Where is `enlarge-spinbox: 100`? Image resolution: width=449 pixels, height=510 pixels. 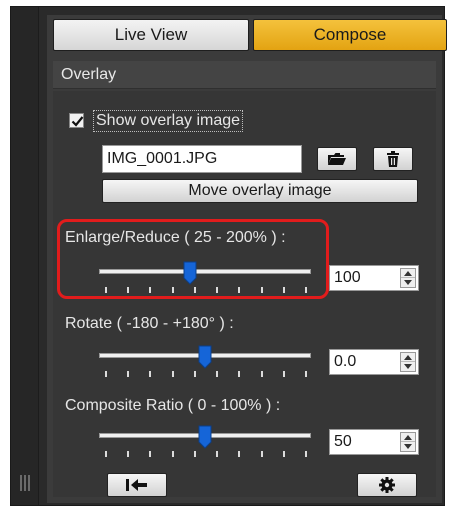 enlarge-spinbox: 100 is located at coordinates (374, 278).